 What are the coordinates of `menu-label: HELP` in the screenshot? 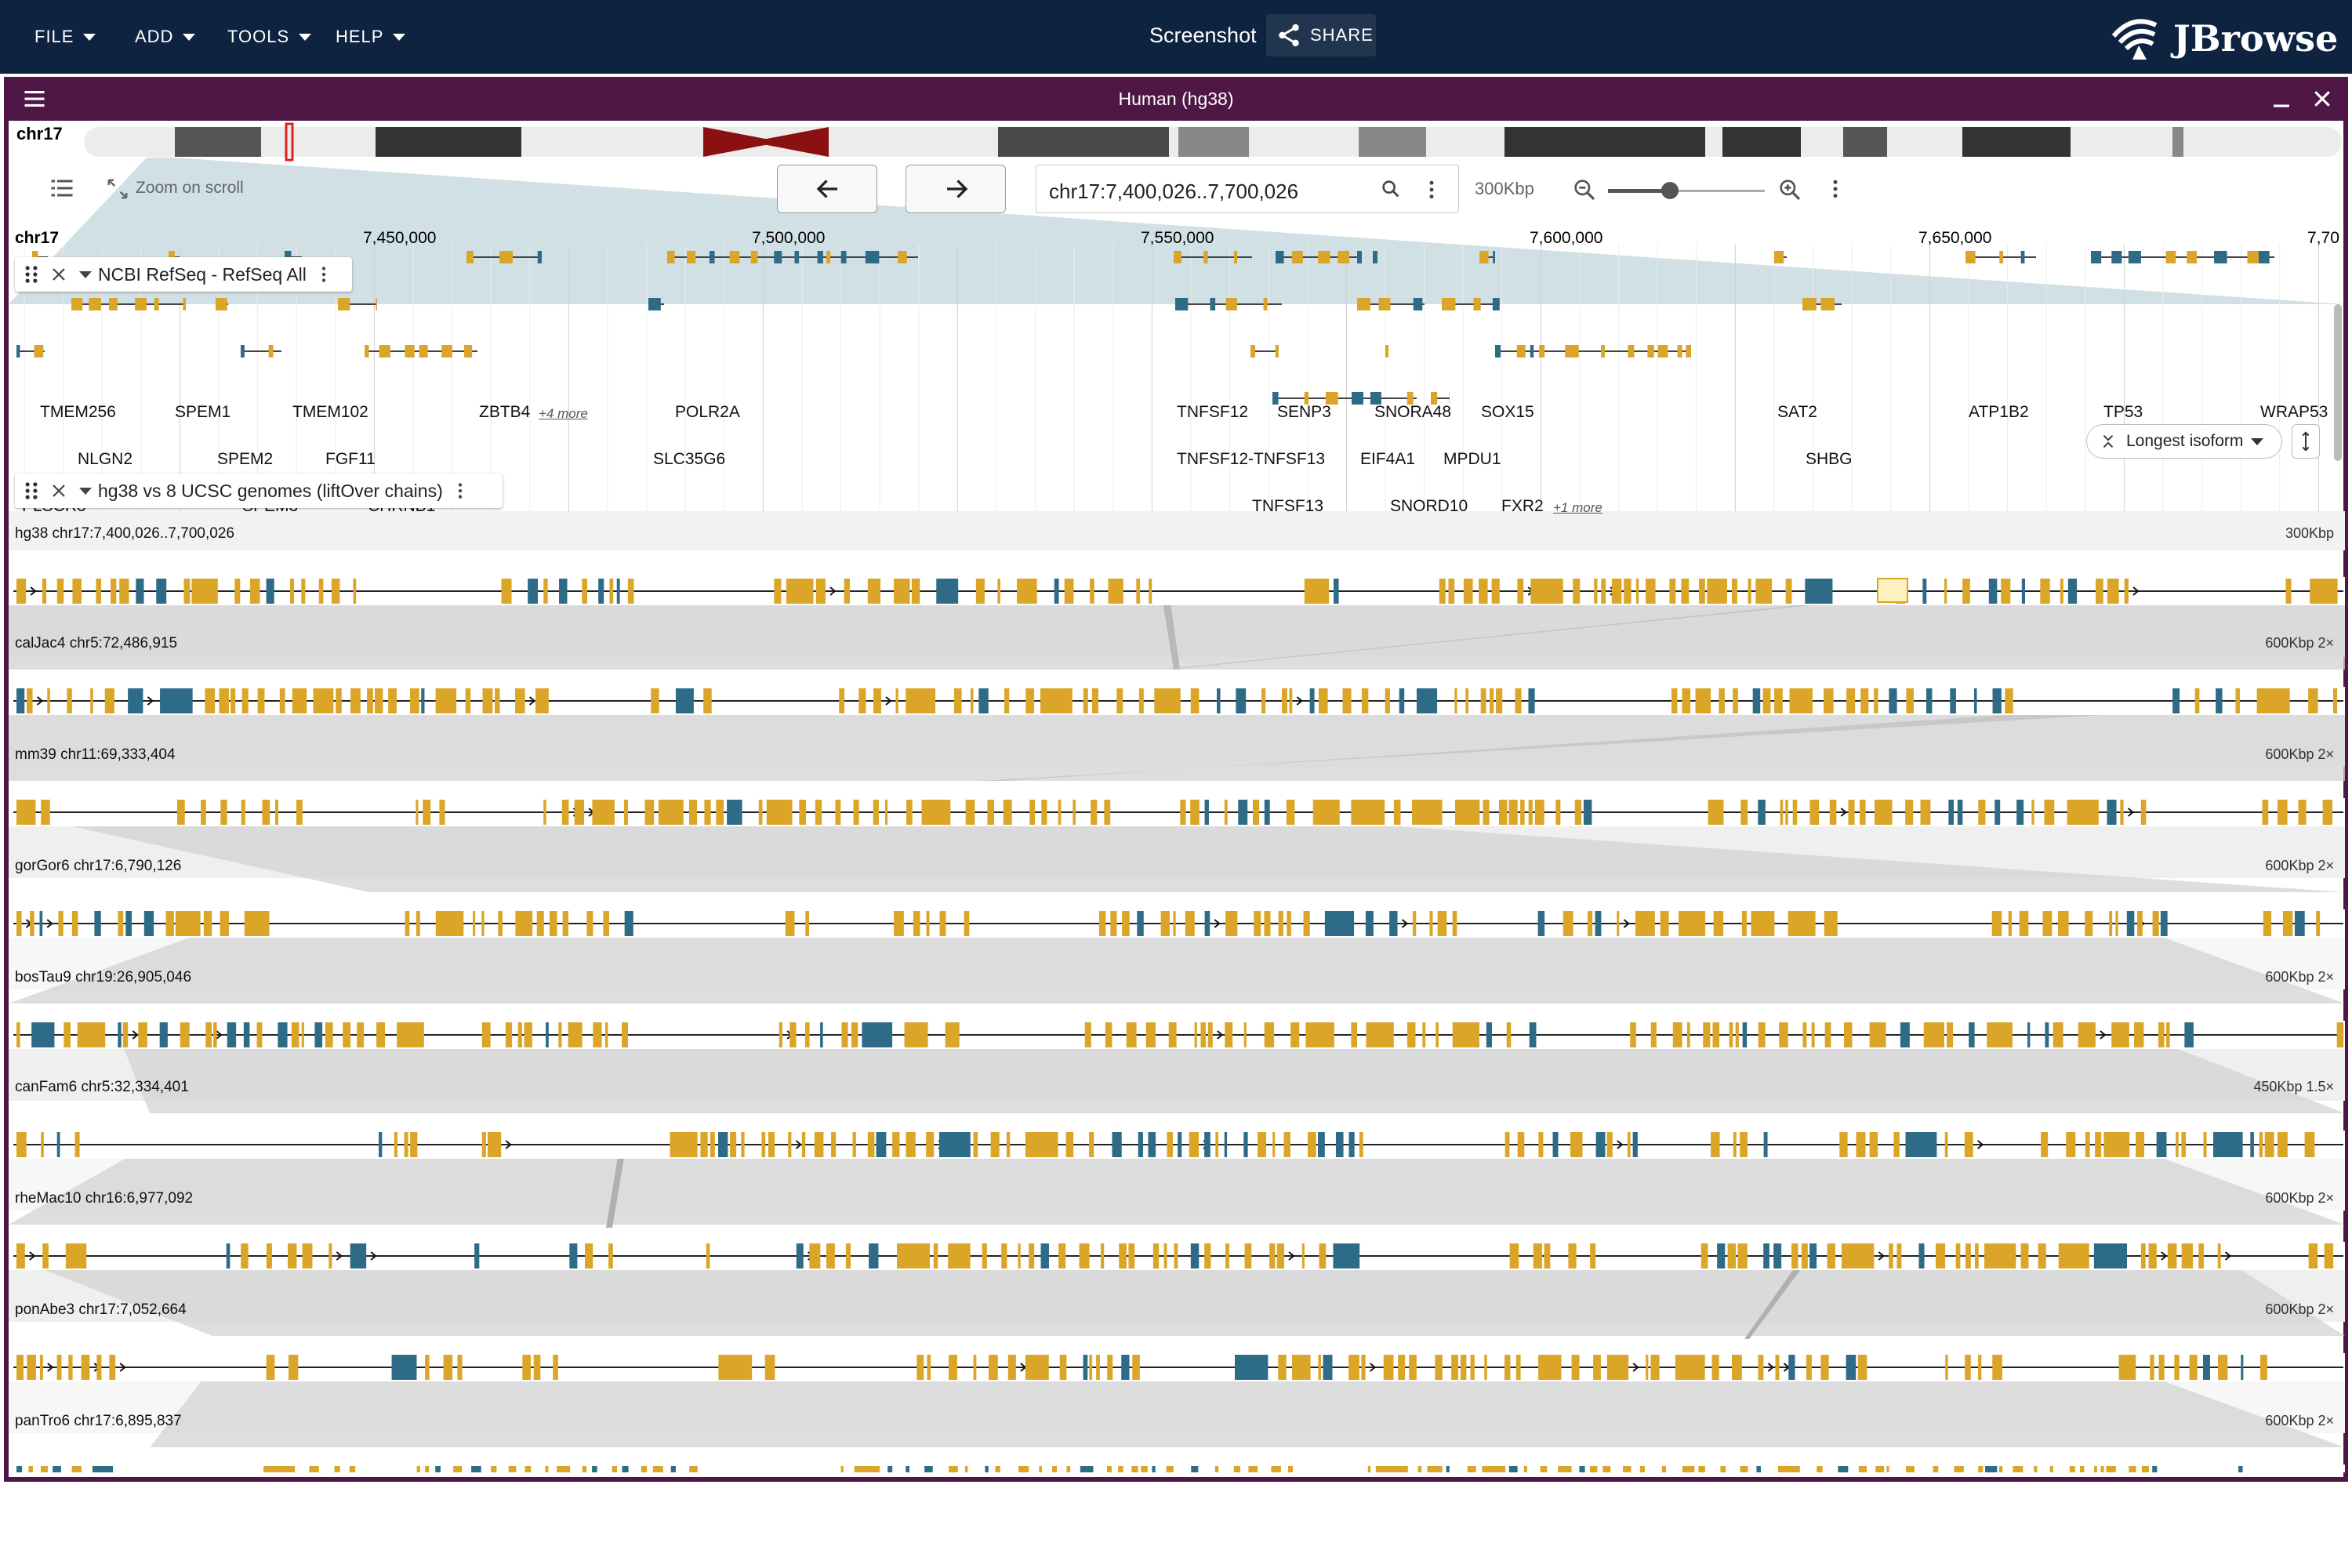 It's located at (360, 36).